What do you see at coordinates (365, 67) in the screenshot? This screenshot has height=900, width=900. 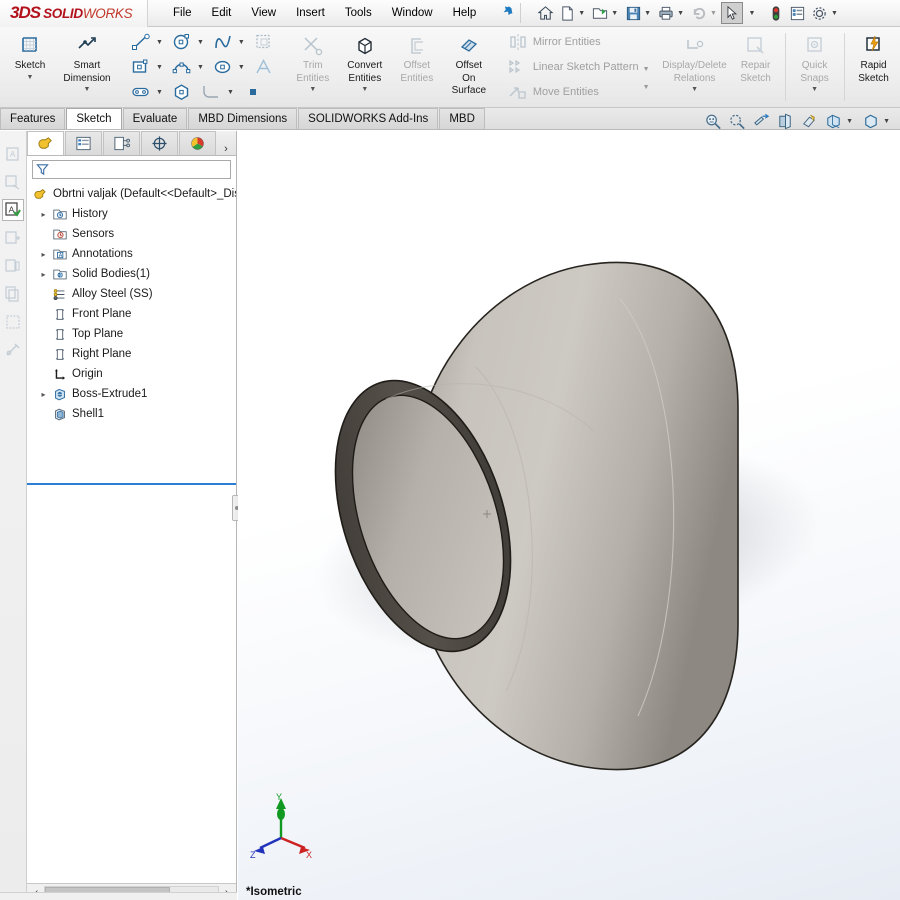 I see `convert-entities-button: Convert Entities ▼` at bounding box center [365, 67].